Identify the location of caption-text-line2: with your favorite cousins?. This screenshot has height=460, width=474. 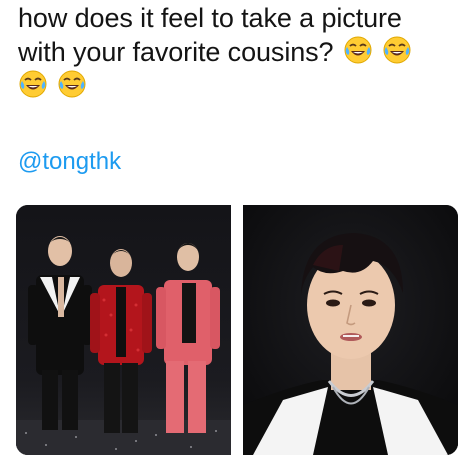
(176, 52).